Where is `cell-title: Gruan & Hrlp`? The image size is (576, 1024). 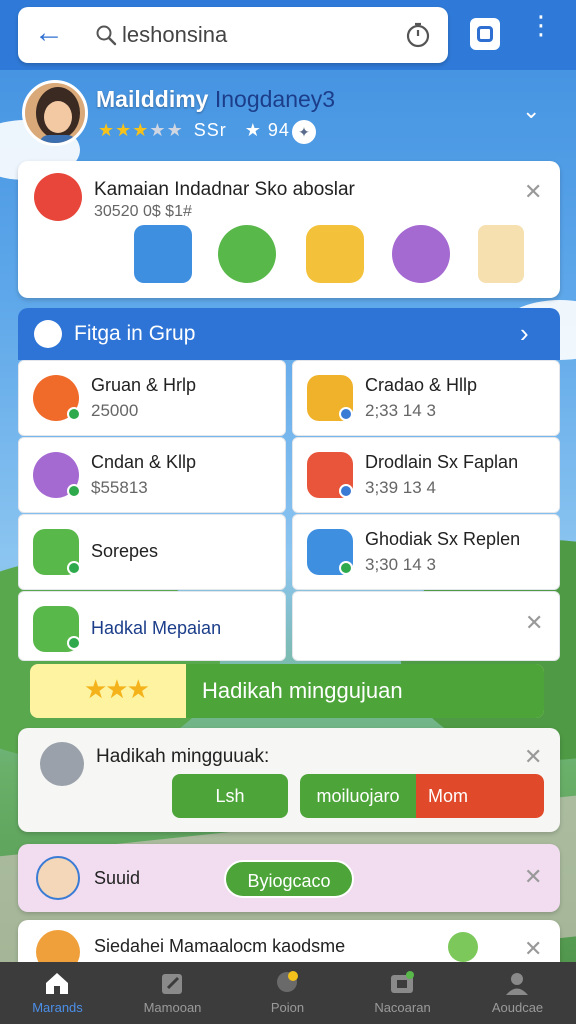 cell-title: Gruan & Hrlp is located at coordinates (144, 385).